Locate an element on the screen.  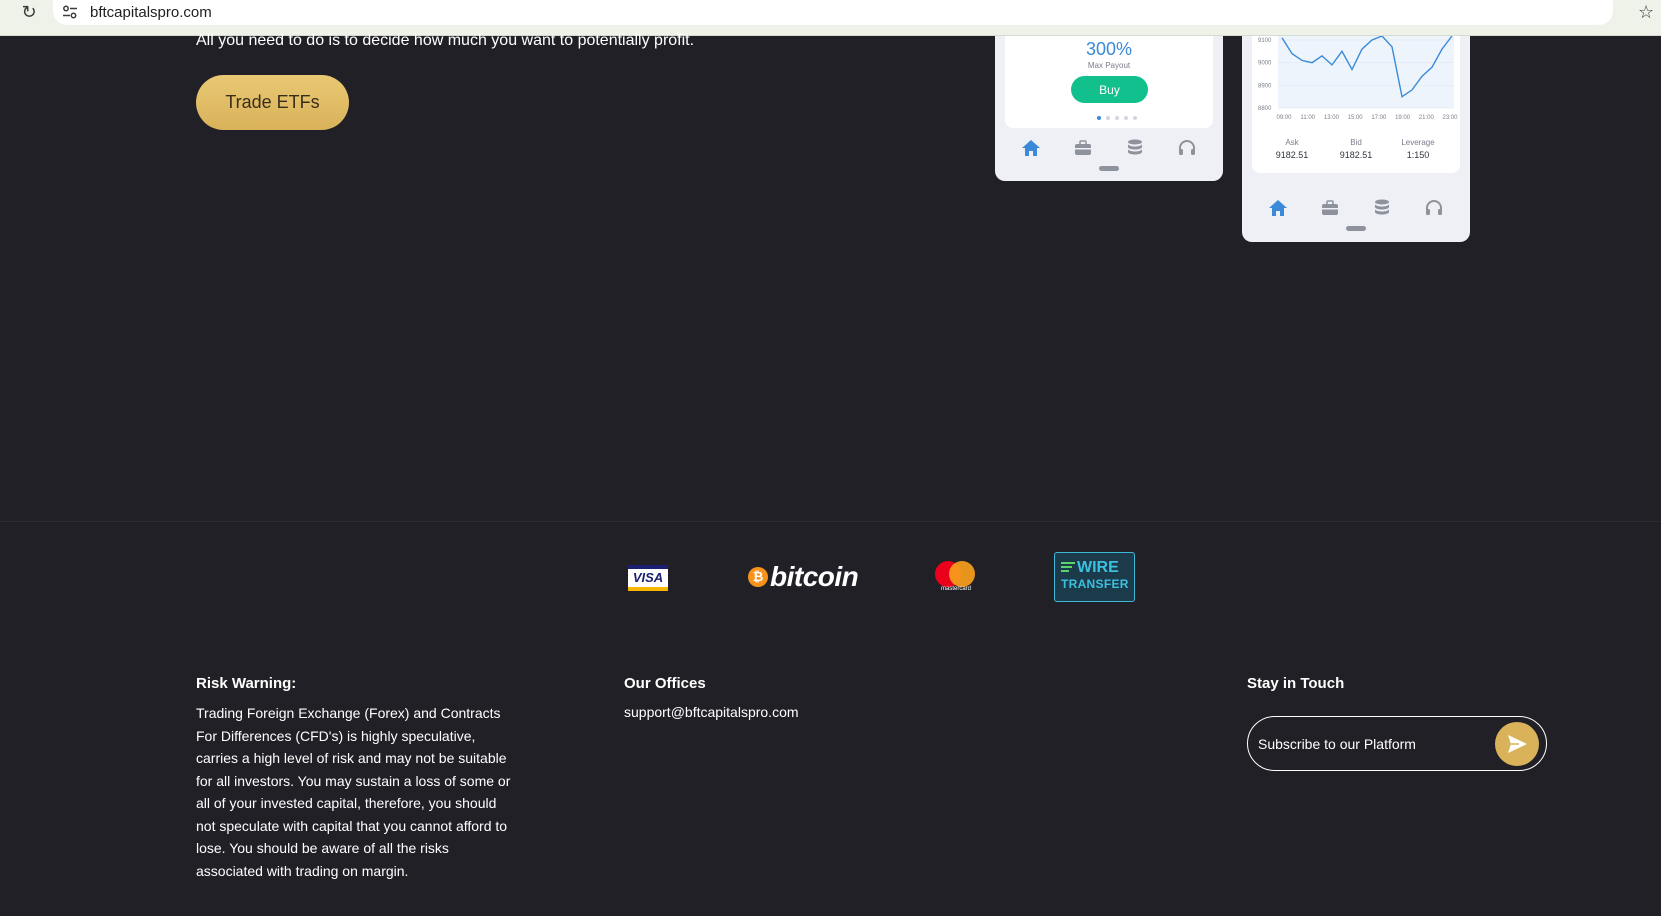
bid-quote: Bid 9182.51 is located at coordinates (1356, 149).